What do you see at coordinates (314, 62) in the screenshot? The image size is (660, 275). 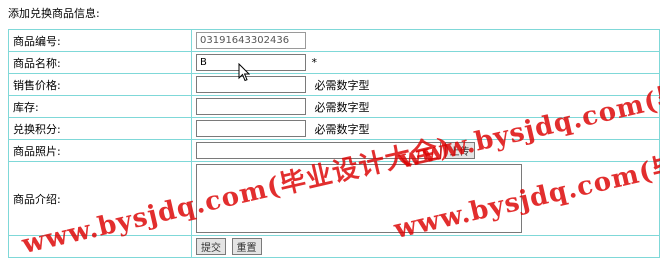 I see `required-mark: *` at bounding box center [314, 62].